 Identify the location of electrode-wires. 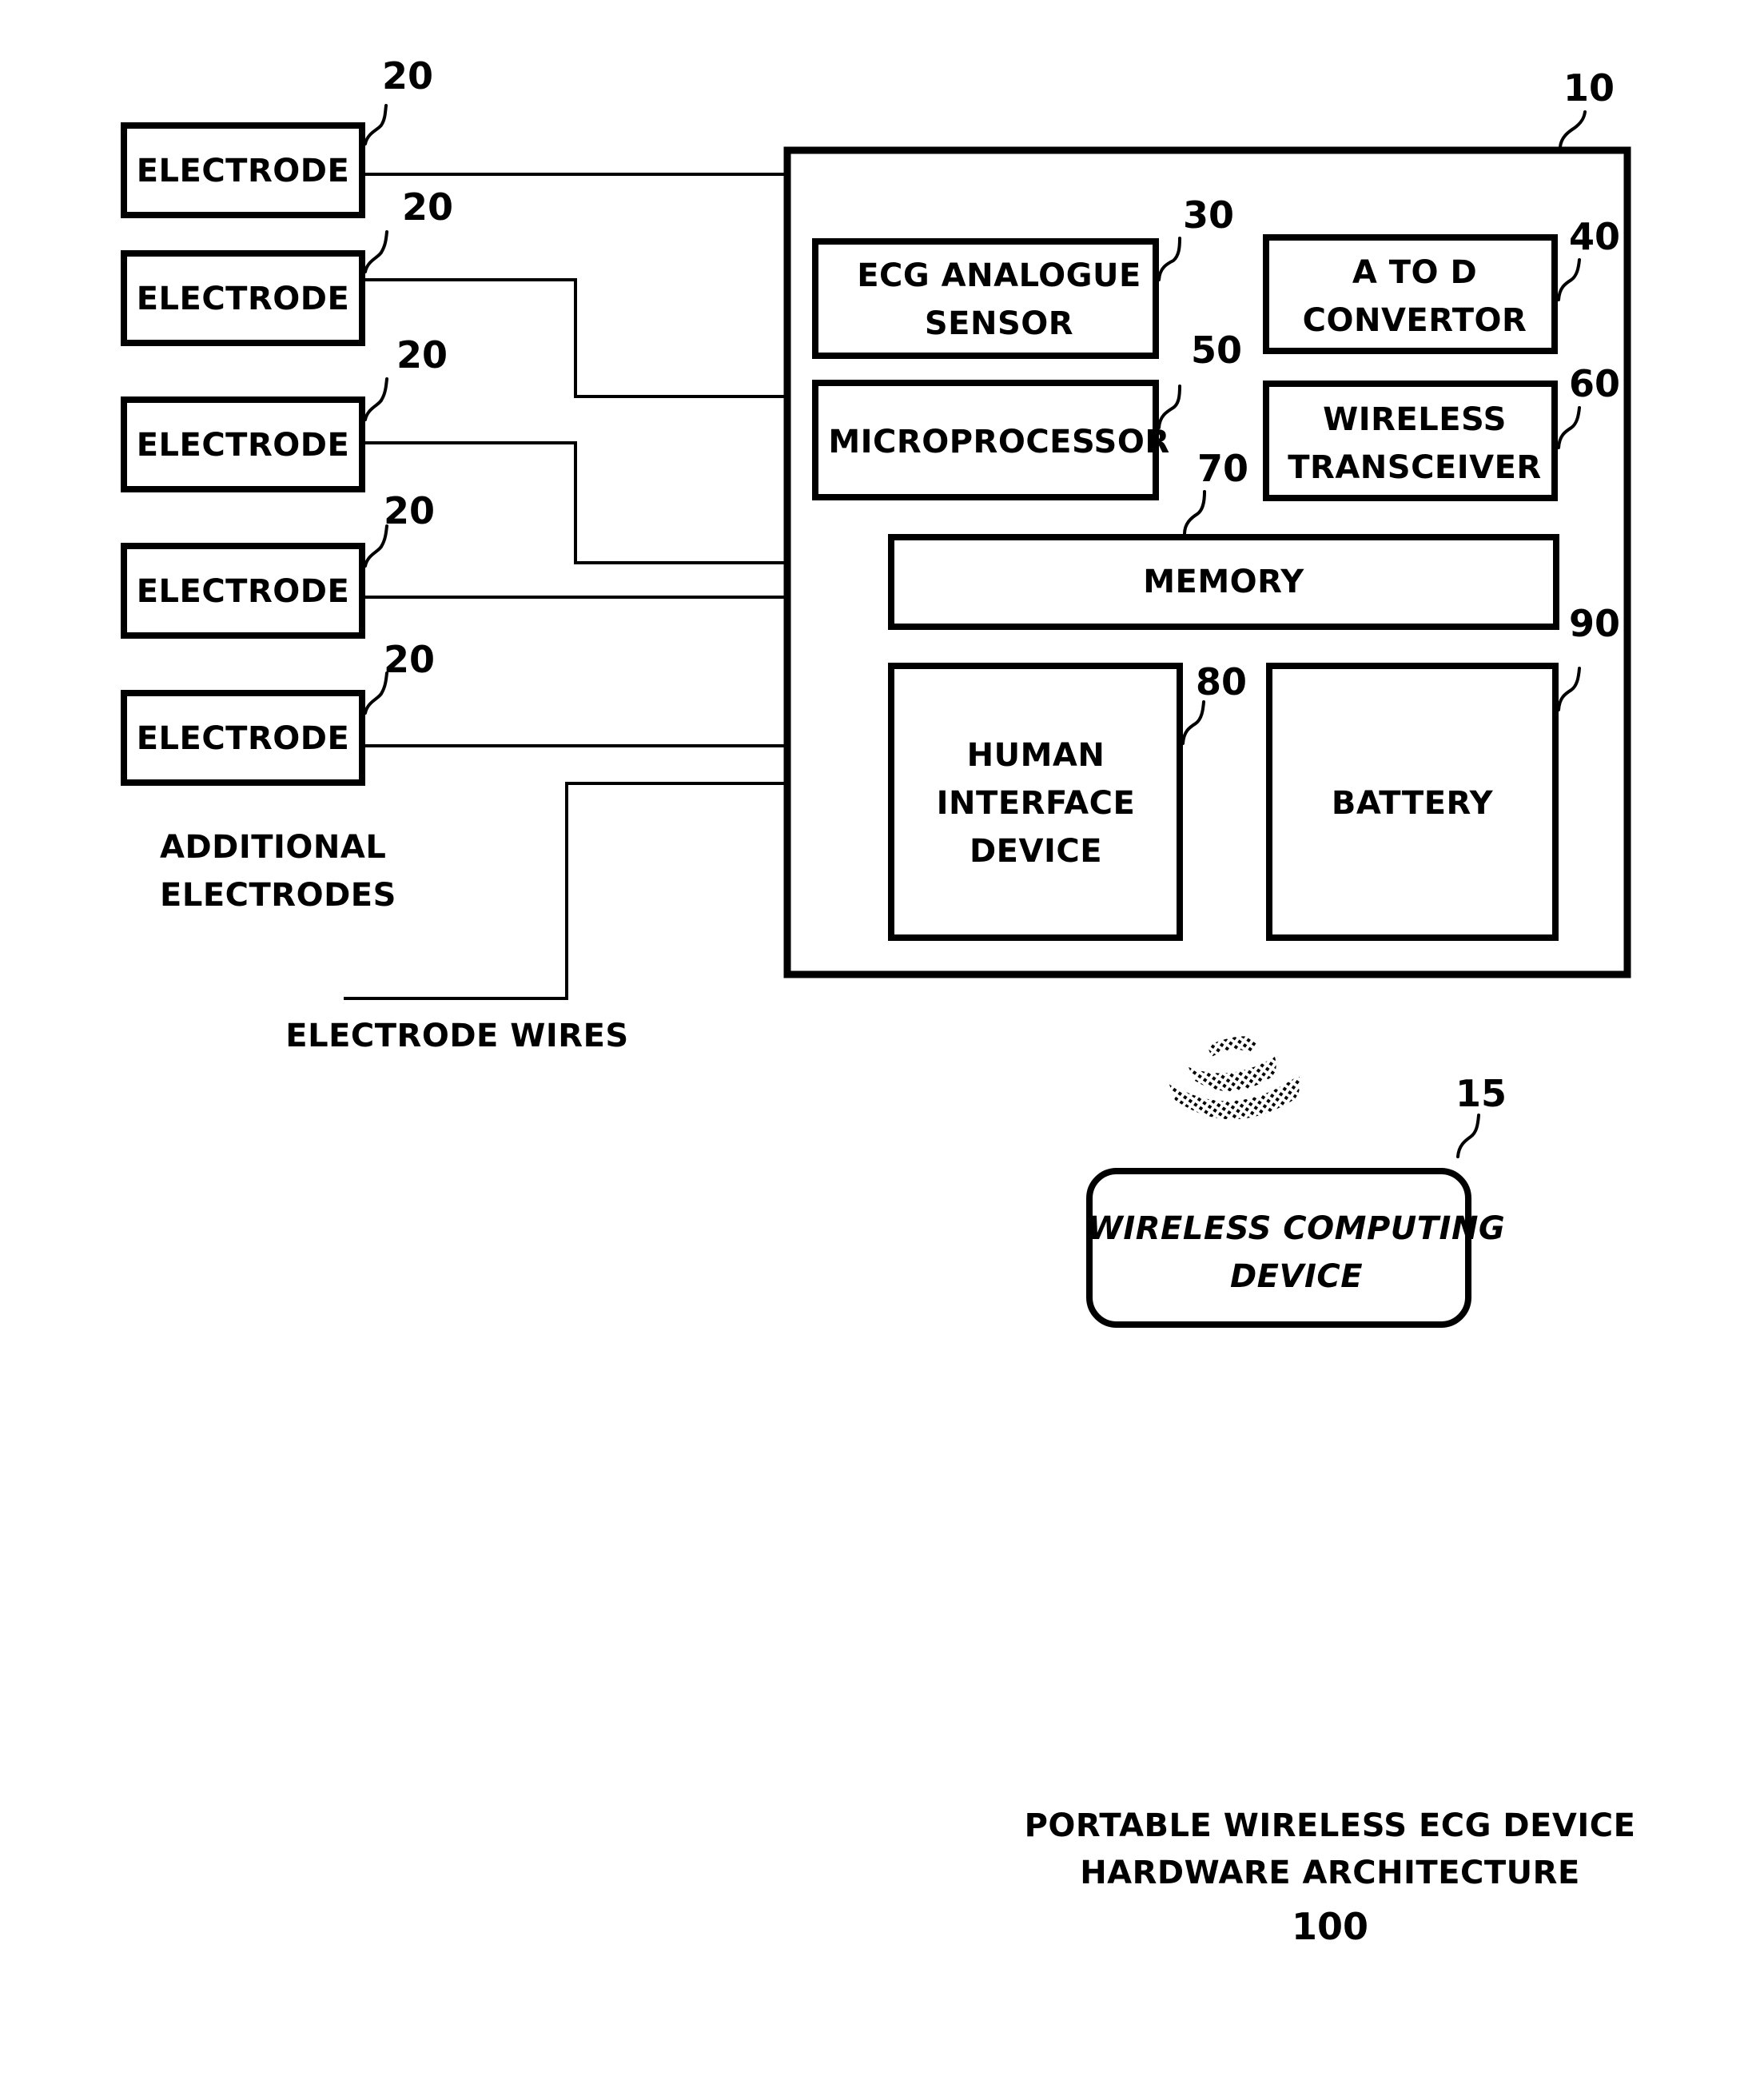
(564, 586).